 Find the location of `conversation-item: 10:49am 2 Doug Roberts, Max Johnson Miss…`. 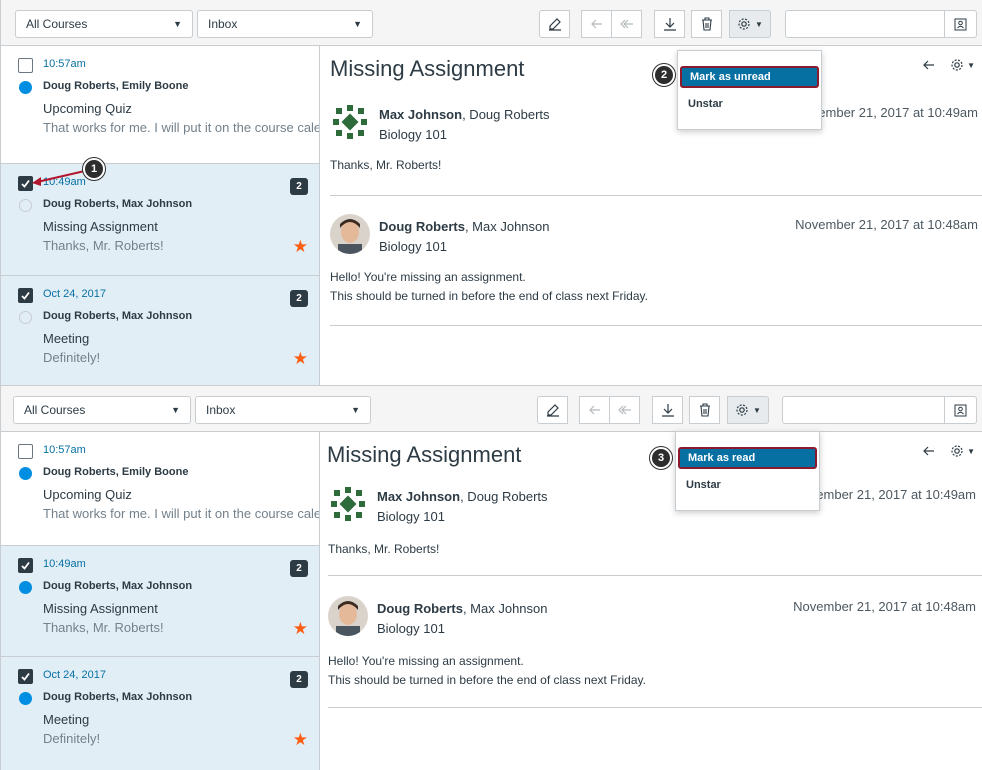

conversation-item: 10:49am 2 Doug Roberts, Max Johnson Miss… is located at coordinates (160, 601).